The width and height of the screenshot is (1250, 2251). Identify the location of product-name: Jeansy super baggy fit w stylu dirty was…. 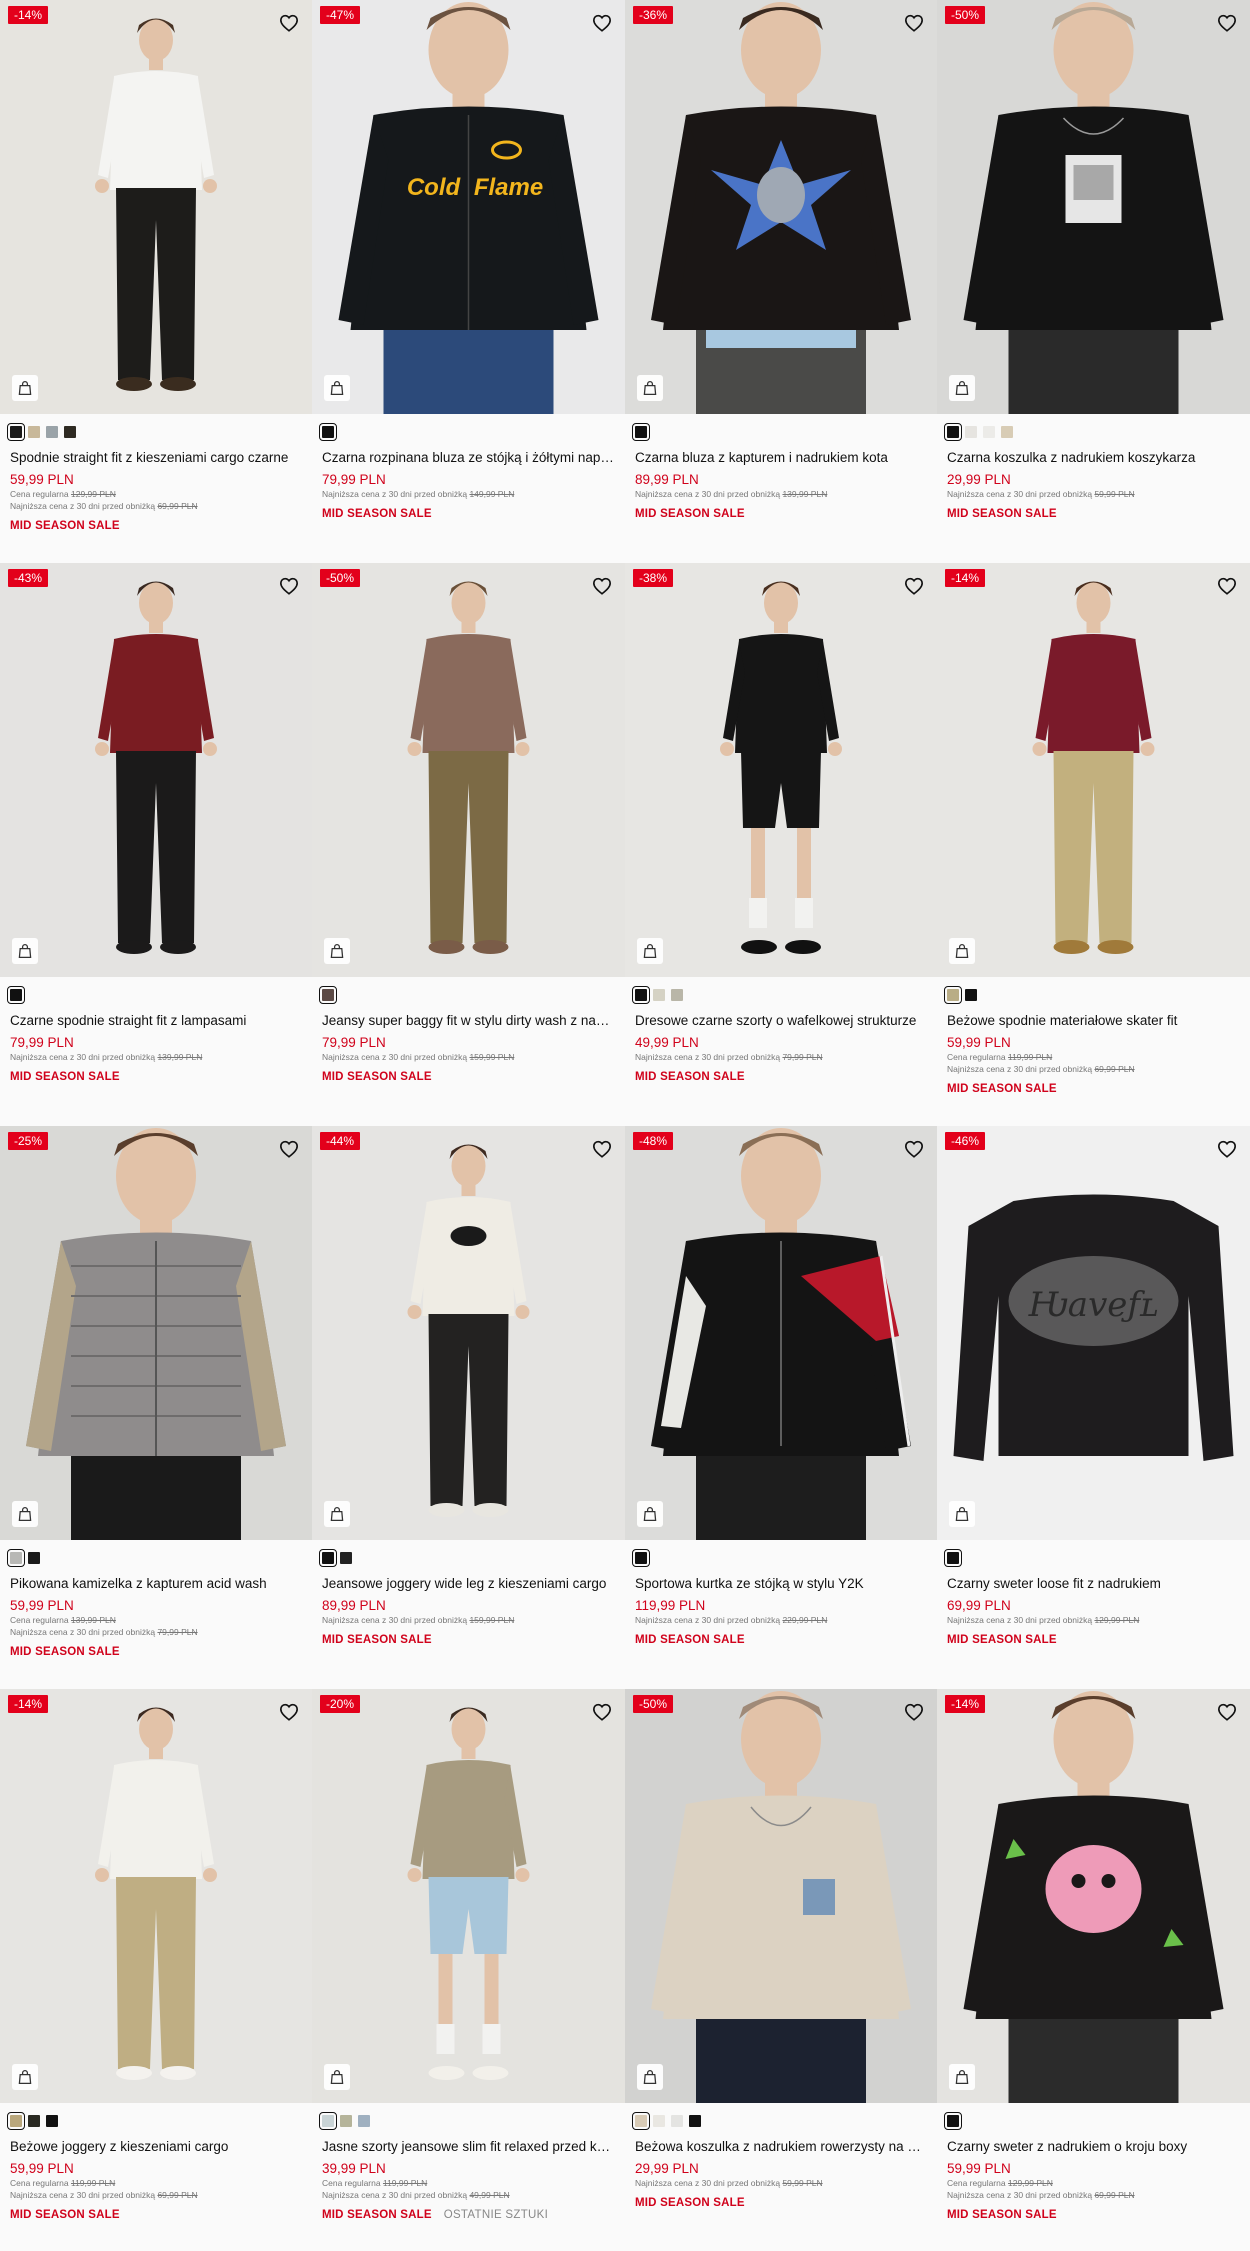
(468, 1020).